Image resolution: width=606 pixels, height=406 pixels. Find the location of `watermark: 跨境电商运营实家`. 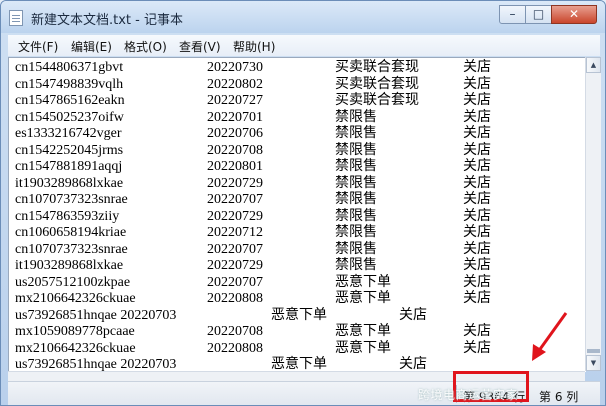

watermark: 跨境电商运营实家 is located at coordinates (468, 395).